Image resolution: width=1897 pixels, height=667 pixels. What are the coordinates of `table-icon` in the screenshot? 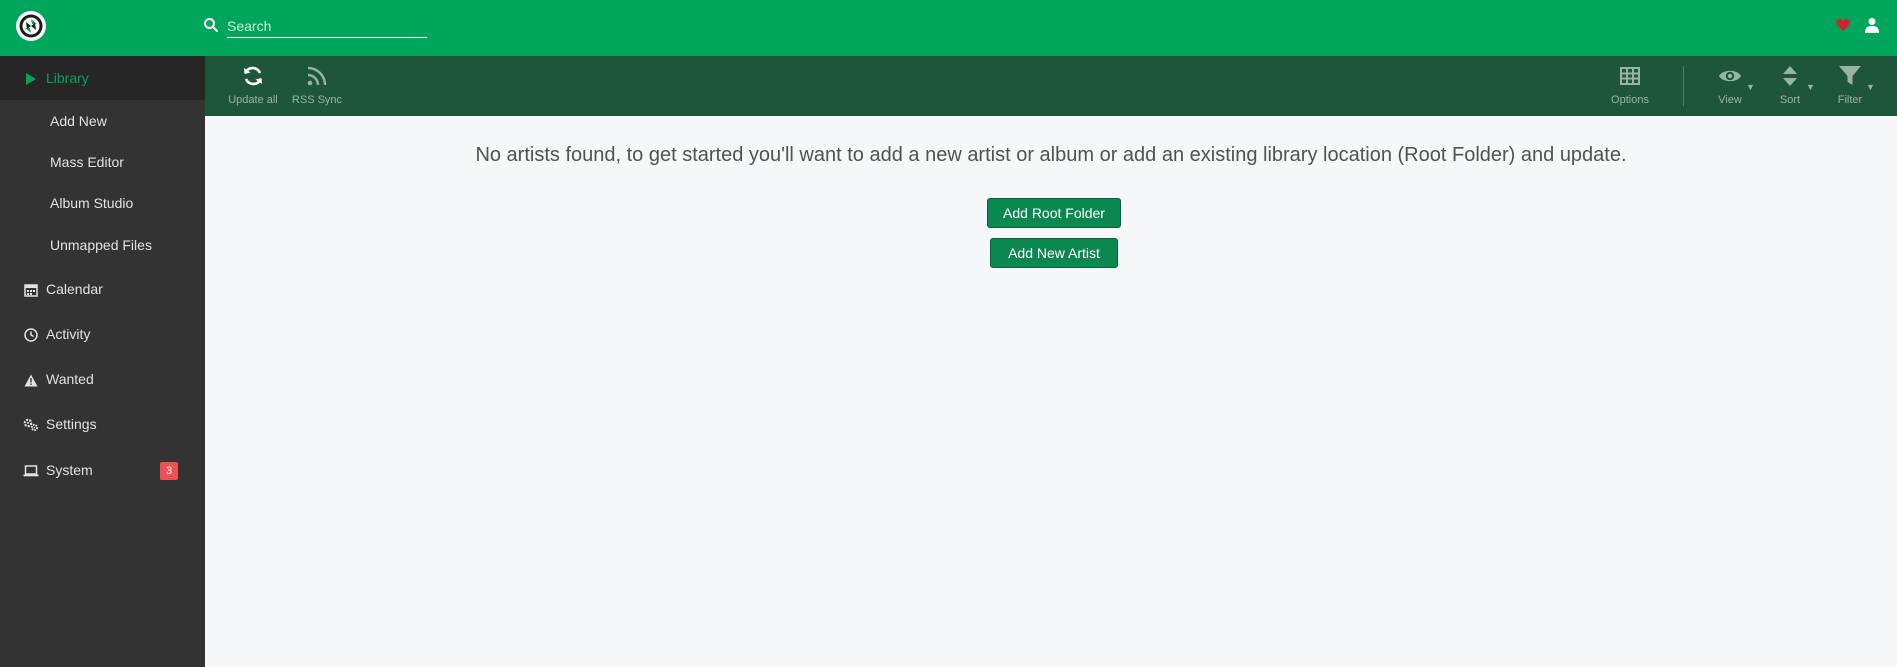 It's located at (1630, 76).